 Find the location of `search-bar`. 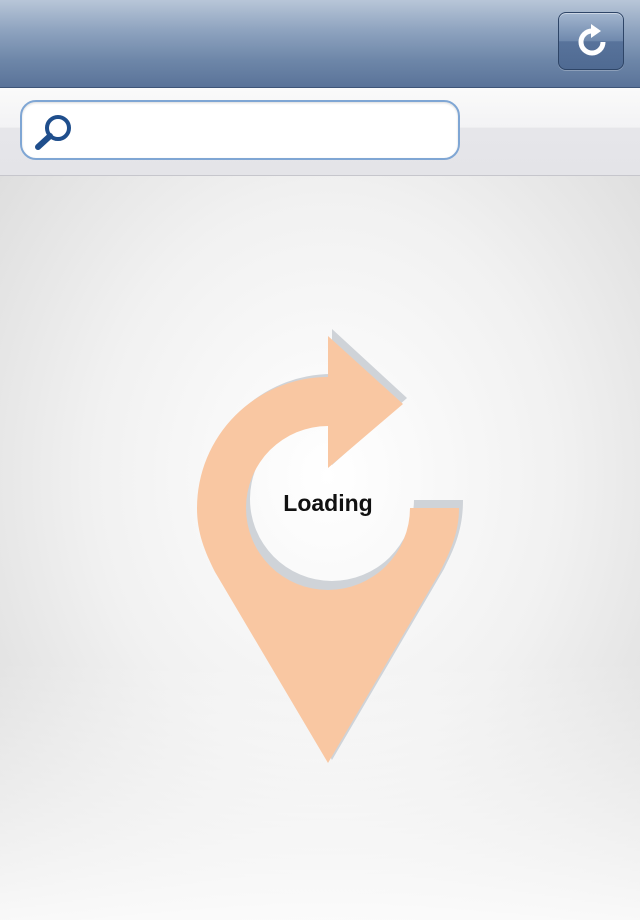

search-bar is located at coordinates (320, 132).